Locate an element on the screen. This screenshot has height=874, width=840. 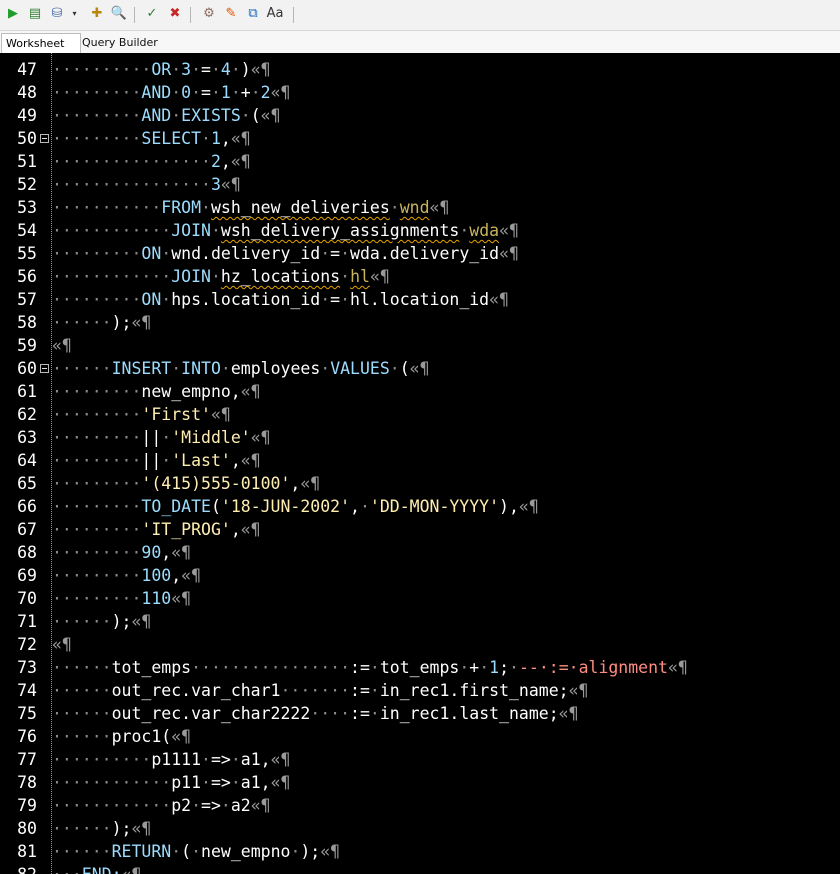
sql-tuning-icon: ⚙ is located at coordinates (209, 14).